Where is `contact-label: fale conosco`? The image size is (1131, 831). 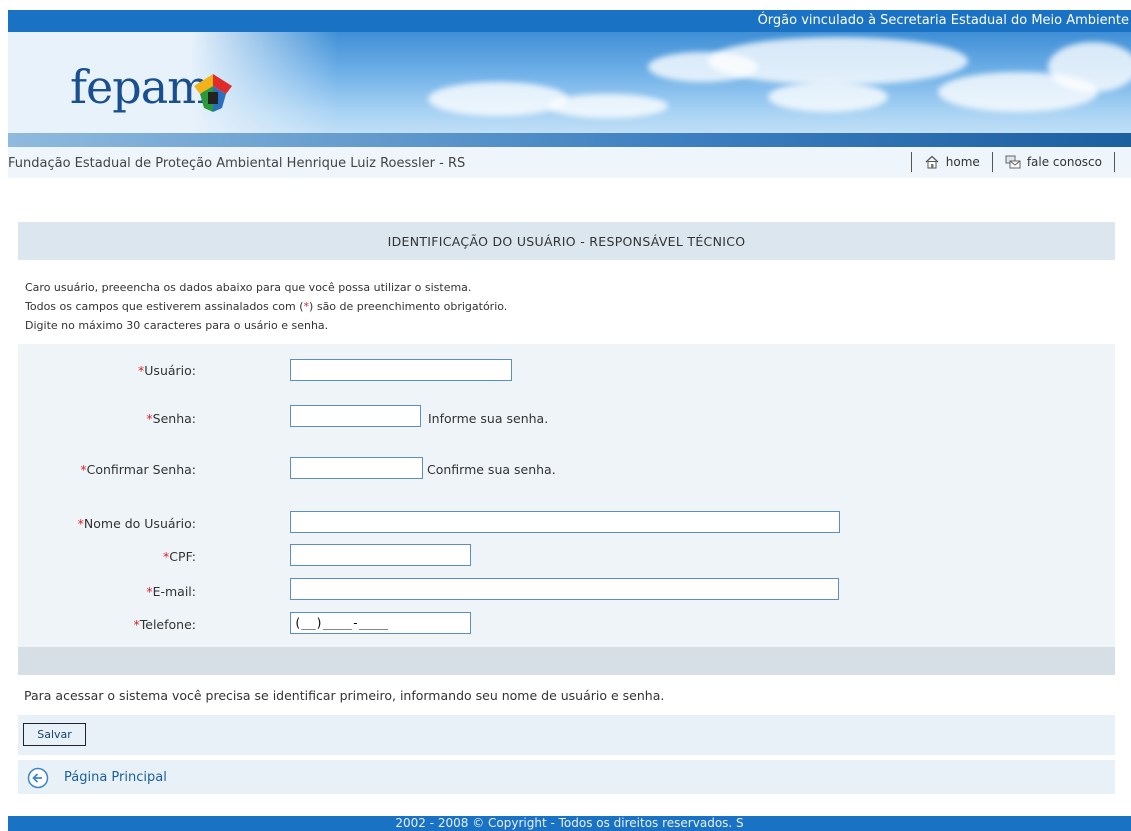
contact-label: fale conosco is located at coordinates (1064, 162).